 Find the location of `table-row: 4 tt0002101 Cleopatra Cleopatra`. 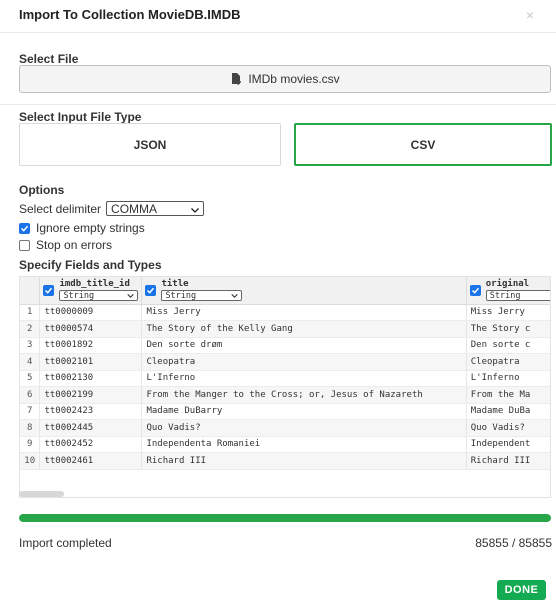

table-row: 4 tt0002101 Cleopatra Cleopatra is located at coordinates (285, 362).